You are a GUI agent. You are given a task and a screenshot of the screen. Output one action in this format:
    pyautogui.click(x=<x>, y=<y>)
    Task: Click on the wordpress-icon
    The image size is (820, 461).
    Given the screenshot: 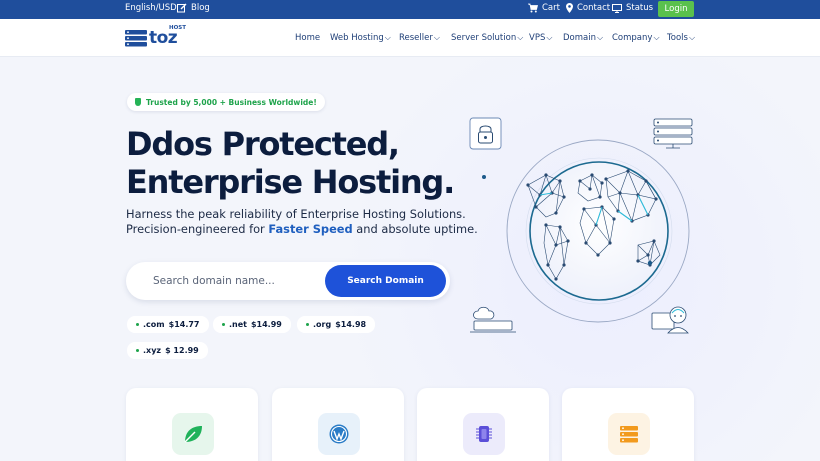 What is the action you would take?
    pyautogui.click(x=339, y=434)
    